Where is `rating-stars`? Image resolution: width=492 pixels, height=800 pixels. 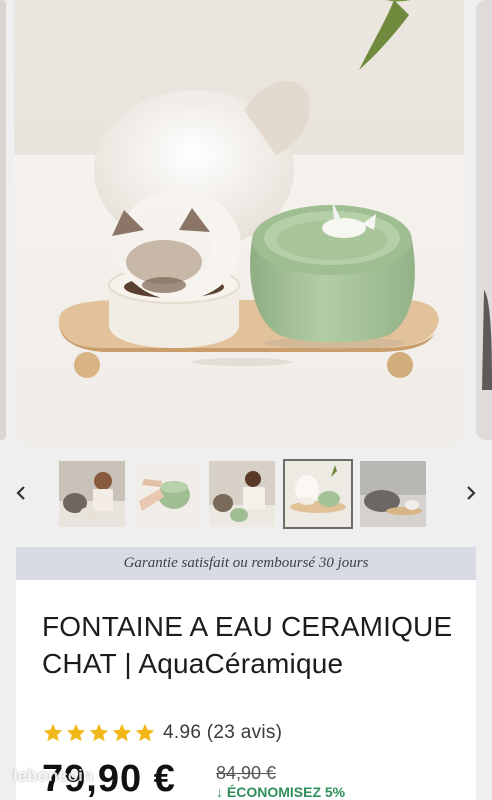 rating-stars is located at coordinates (99, 733).